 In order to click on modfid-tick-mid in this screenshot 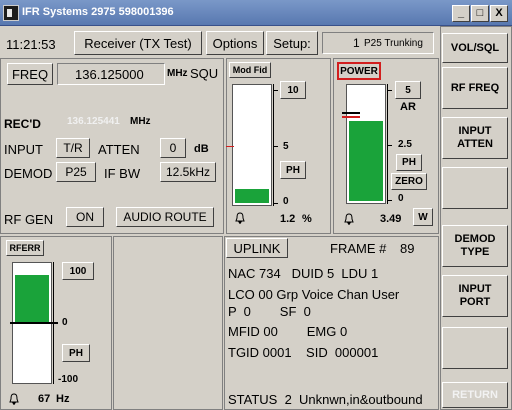, I will do `click(275, 146)`.